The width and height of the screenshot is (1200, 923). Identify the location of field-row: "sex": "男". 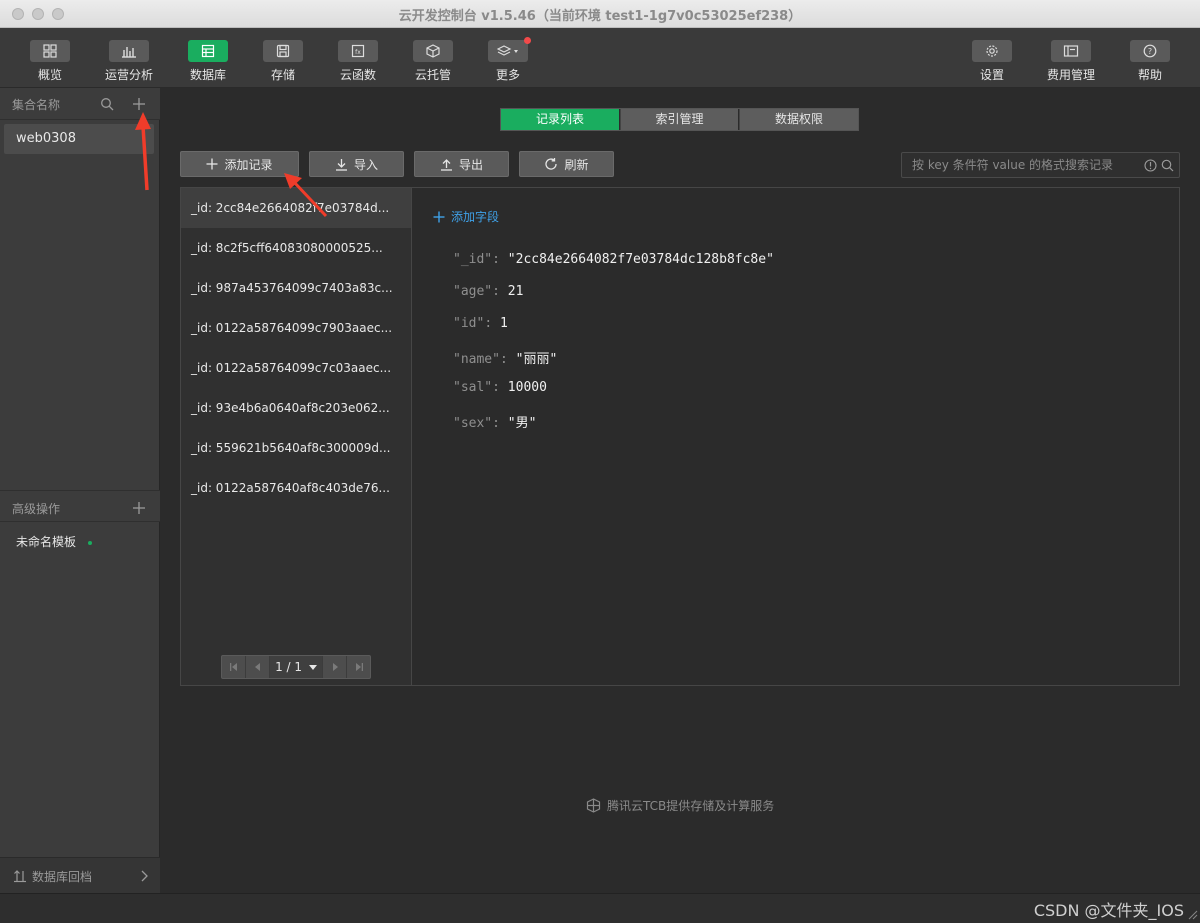
(494, 421).